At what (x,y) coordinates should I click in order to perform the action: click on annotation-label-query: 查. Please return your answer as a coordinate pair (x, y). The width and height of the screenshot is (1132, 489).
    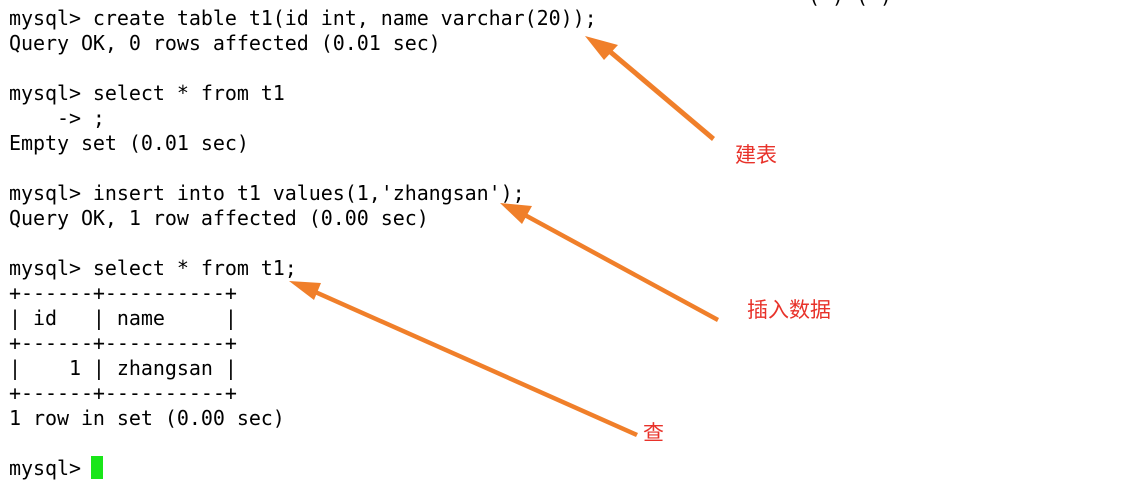
    Looking at the image, I should click on (653, 433).